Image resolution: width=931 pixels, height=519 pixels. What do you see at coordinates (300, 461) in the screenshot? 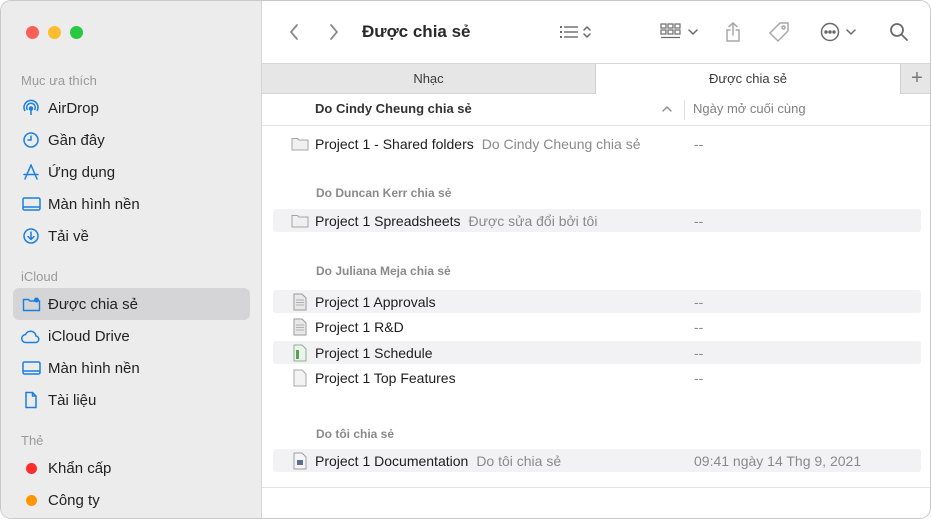
I see `pages-file-icon` at bounding box center [300, 461].